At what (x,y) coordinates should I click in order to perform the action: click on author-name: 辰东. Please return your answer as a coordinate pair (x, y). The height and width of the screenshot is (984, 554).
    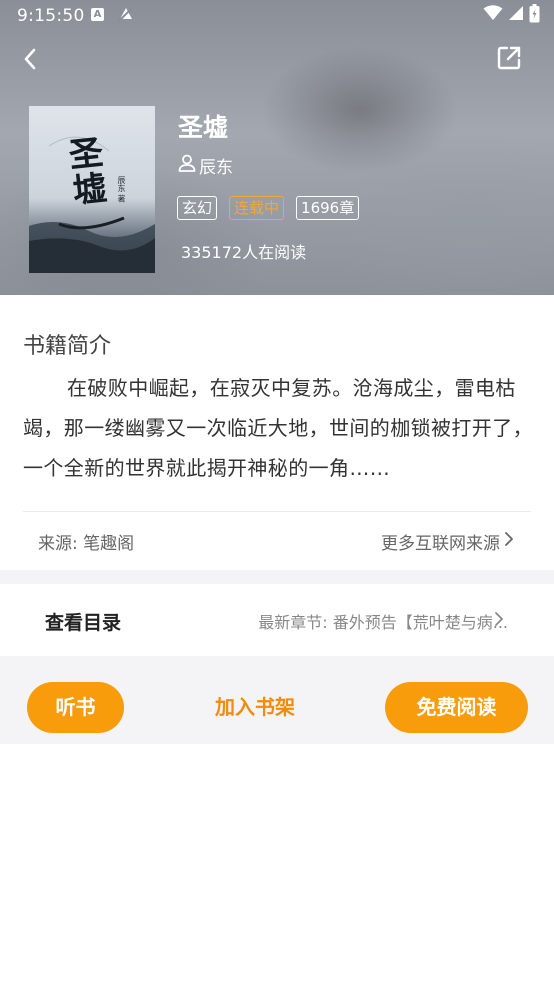
    Looking at the image, I should click on (216, 168).